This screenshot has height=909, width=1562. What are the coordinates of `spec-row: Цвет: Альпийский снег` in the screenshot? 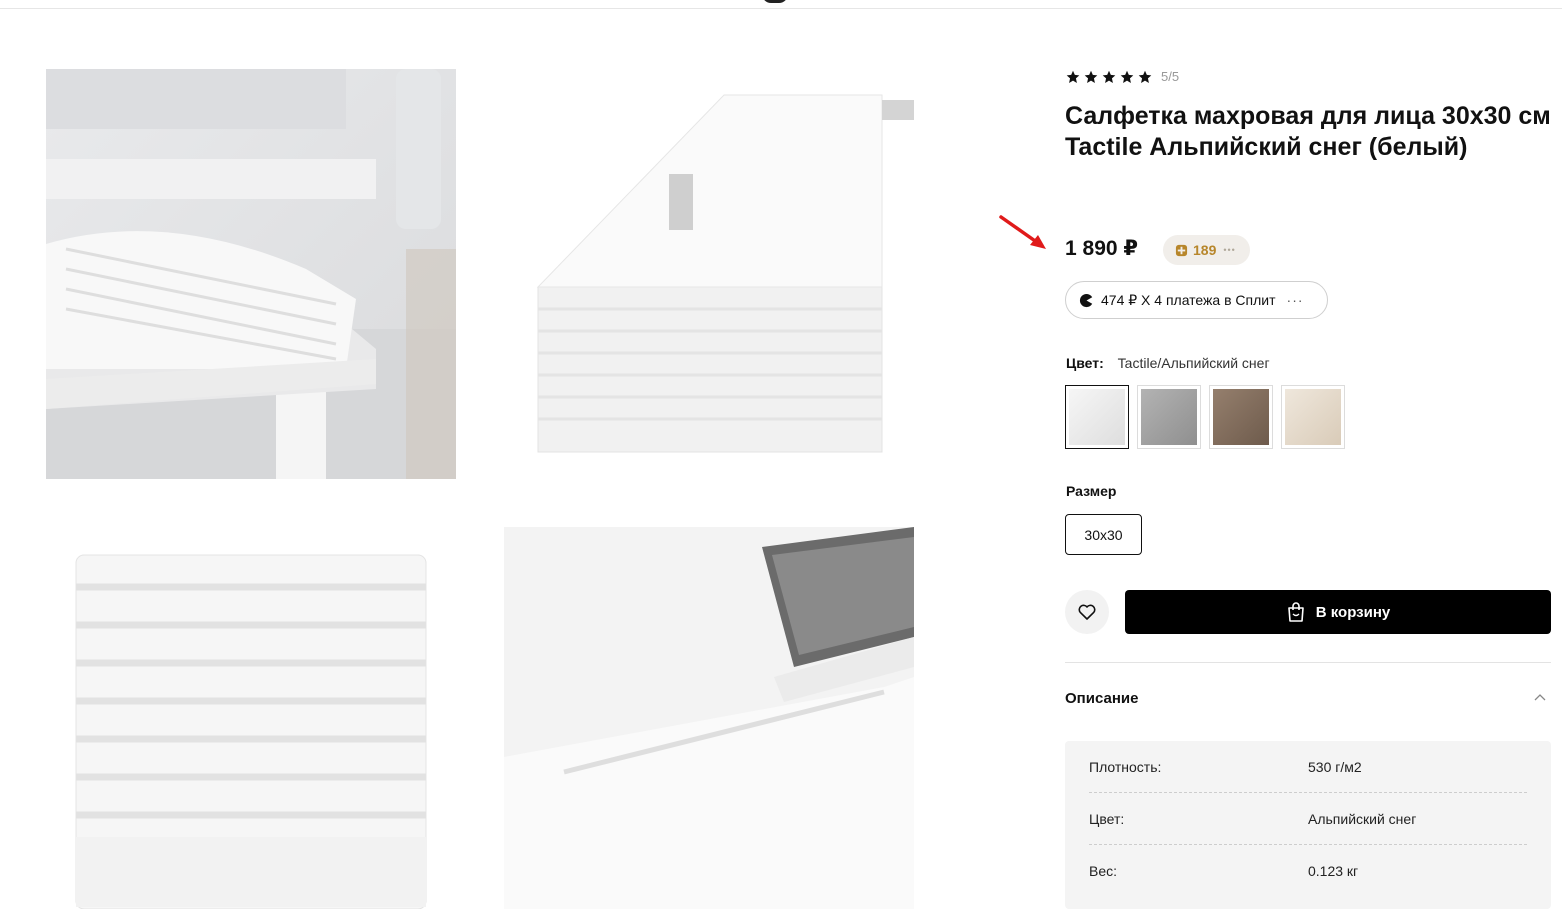 It's located at (1308, 819).